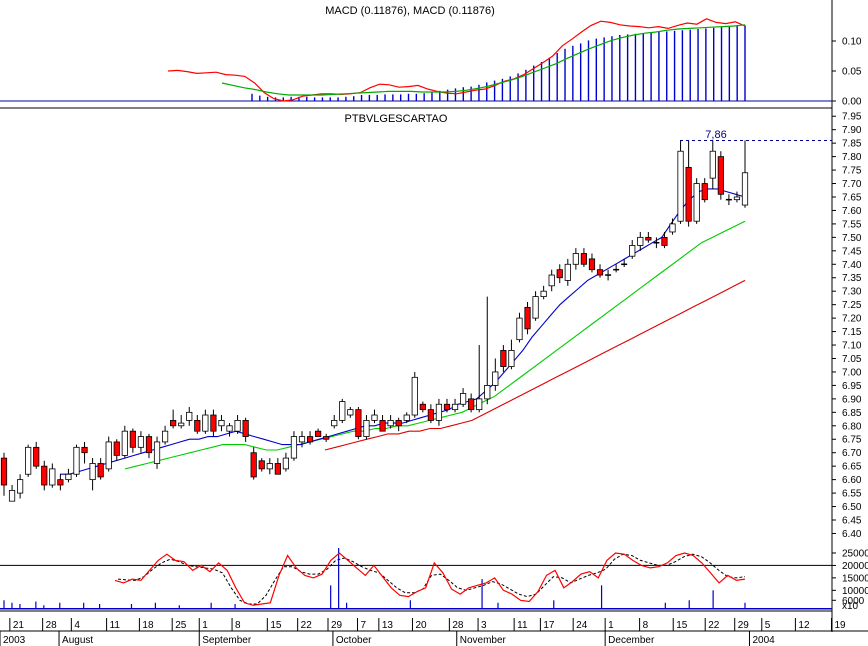 Image resolution: width=868 pixels, height=646 pixels. I want to click on date-tick-label: 13, so click(388, 625).